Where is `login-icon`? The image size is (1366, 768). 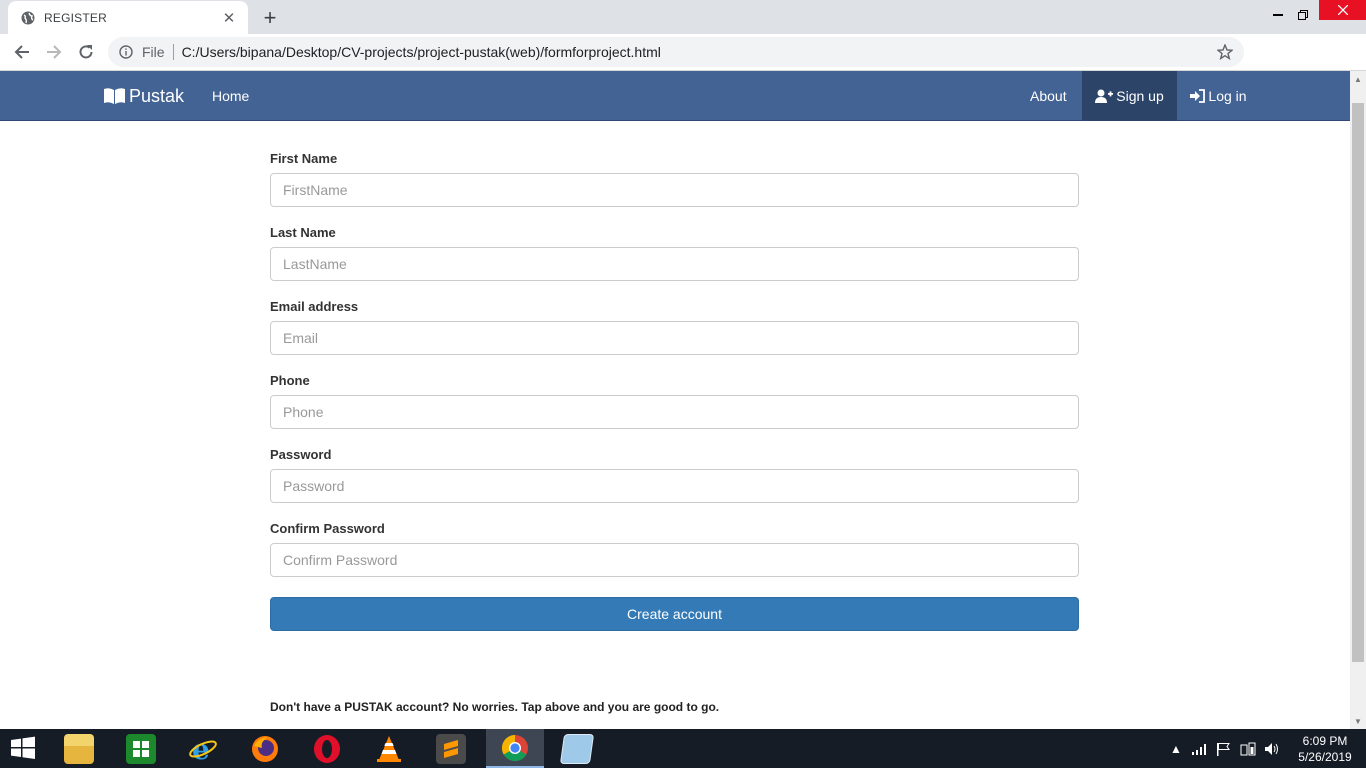 login-icon is located at coordinates (1198, 96).